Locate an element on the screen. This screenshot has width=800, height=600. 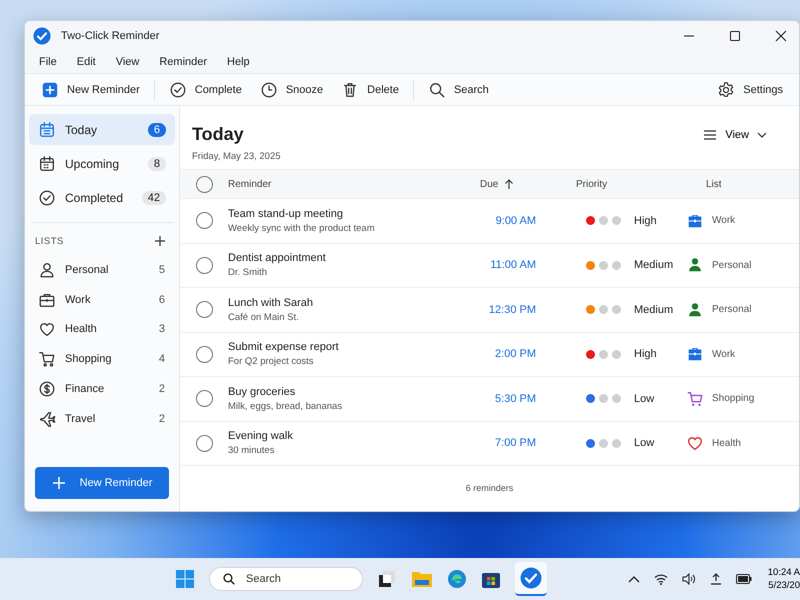
calendar-icon is located at coordinates (47, 163).